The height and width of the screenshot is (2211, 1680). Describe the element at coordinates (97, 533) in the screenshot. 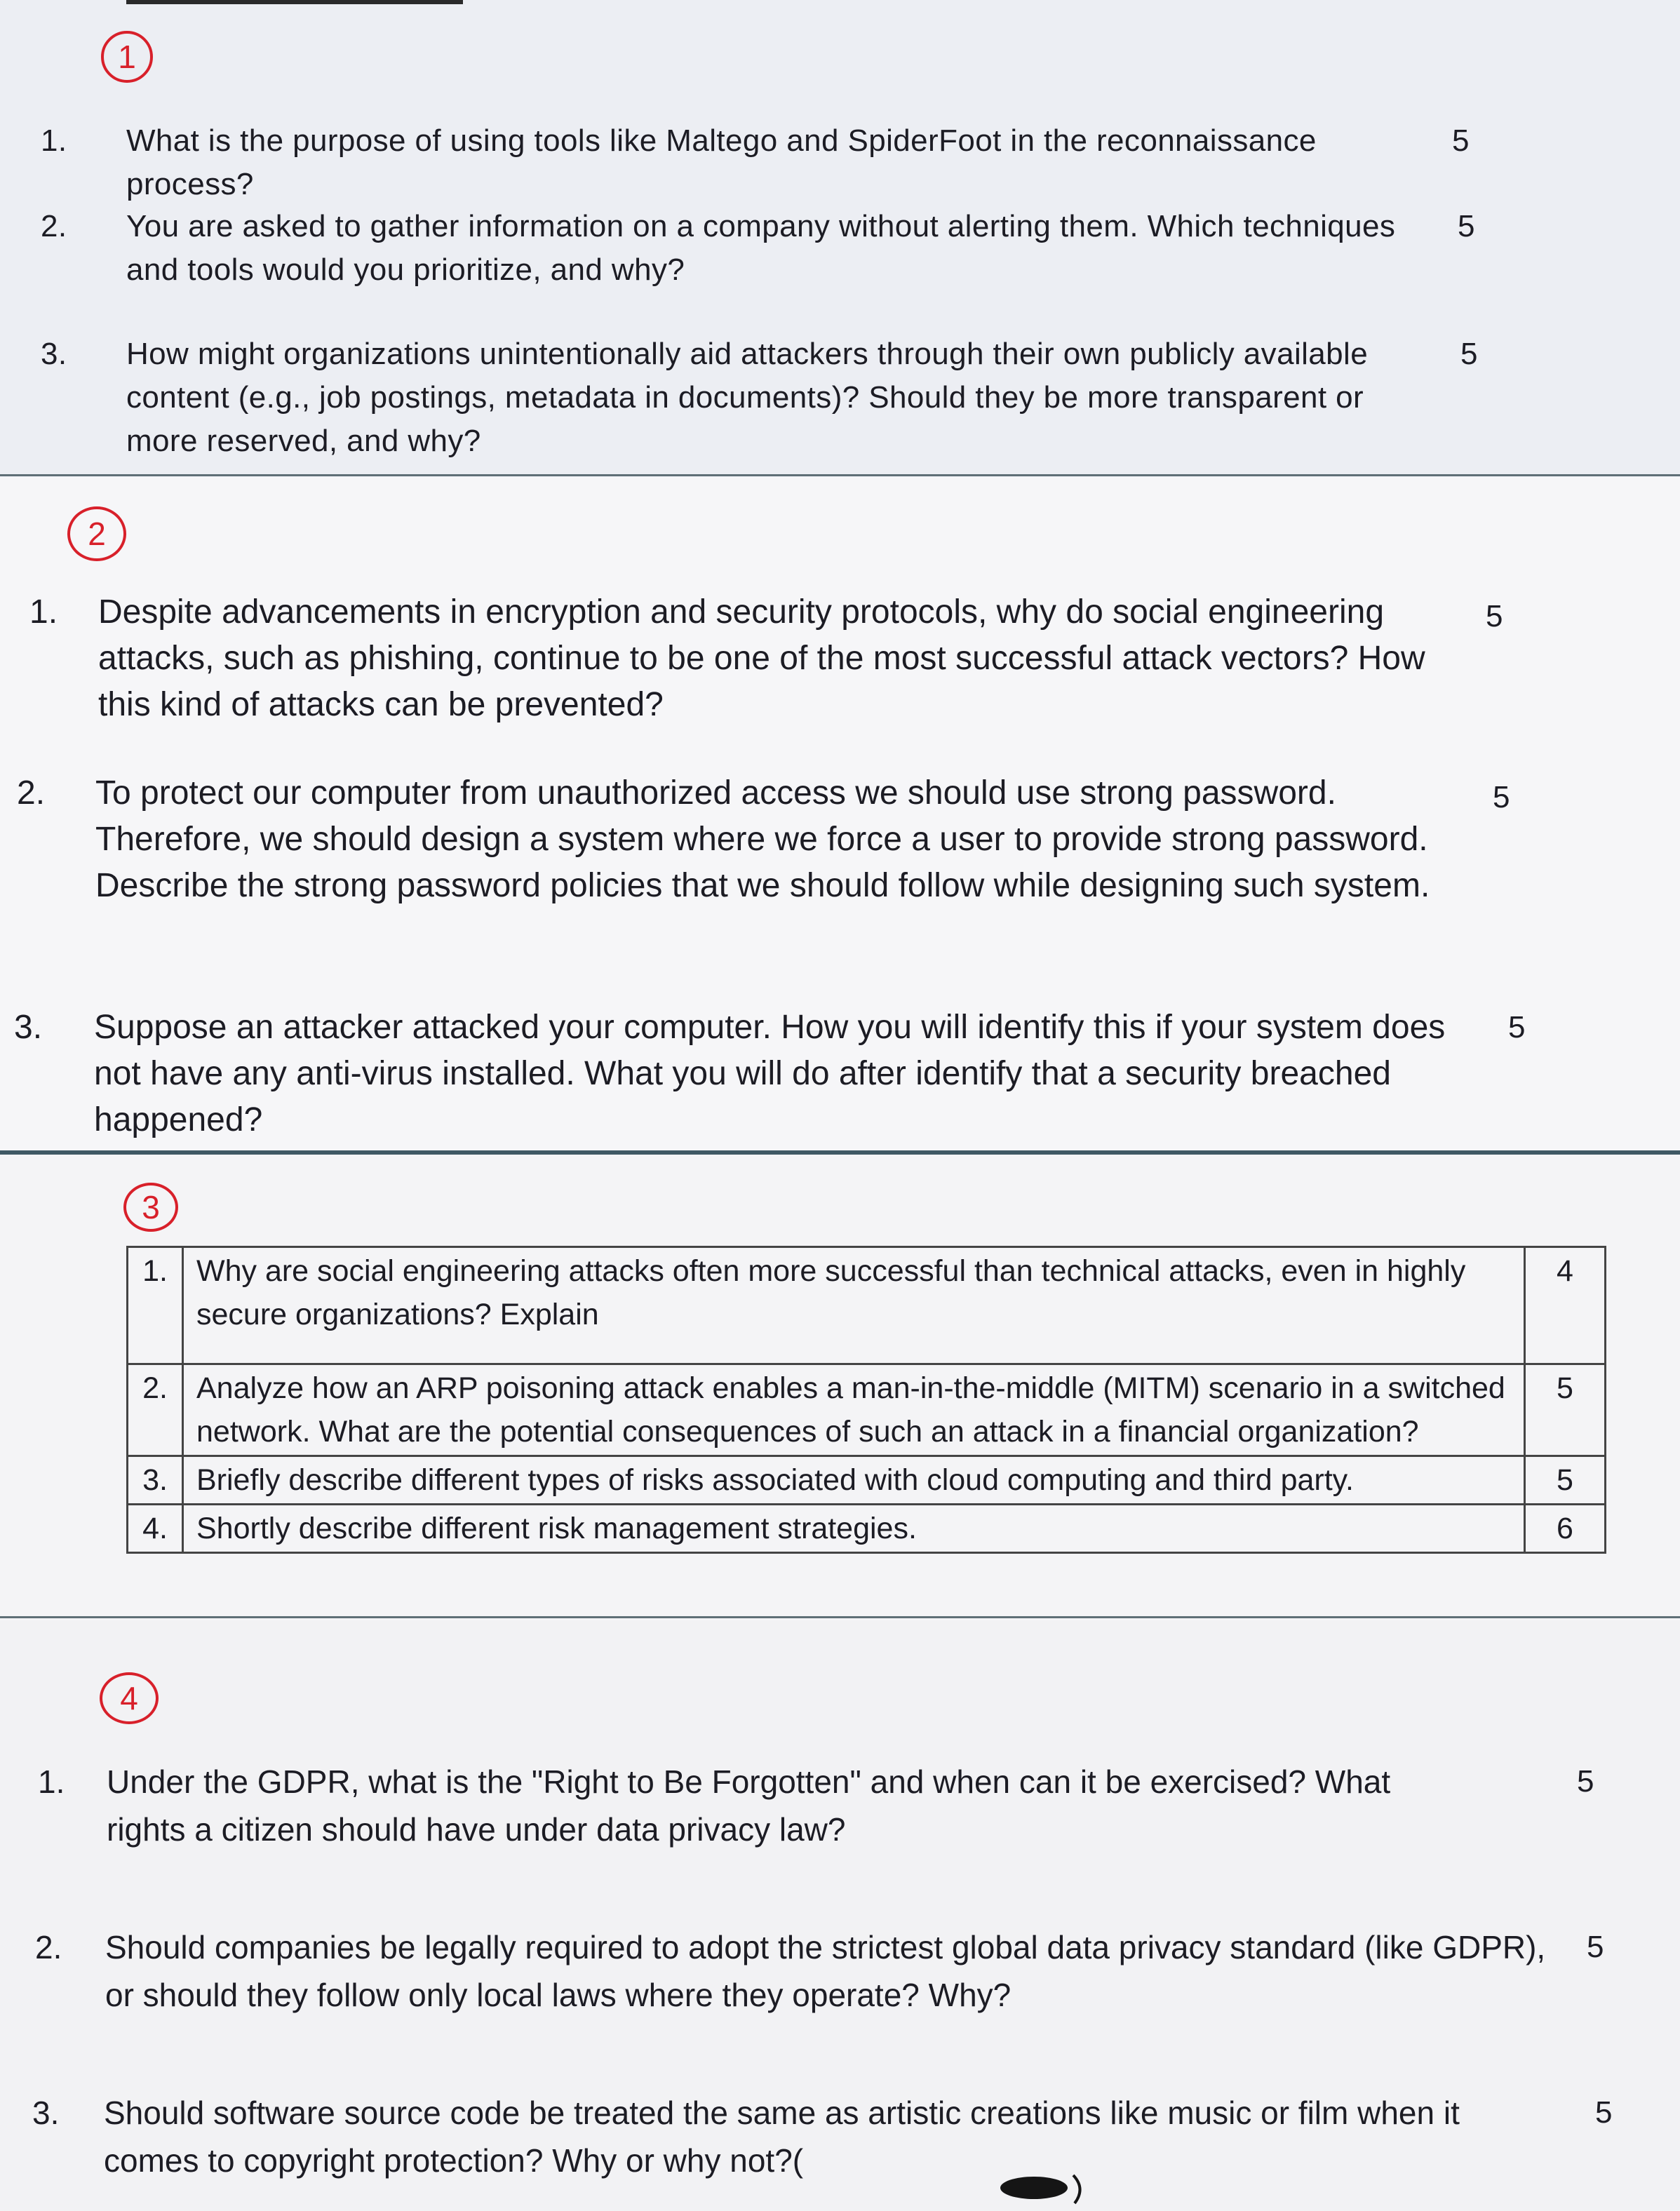

I see `section-2-marker: 2` at that location.